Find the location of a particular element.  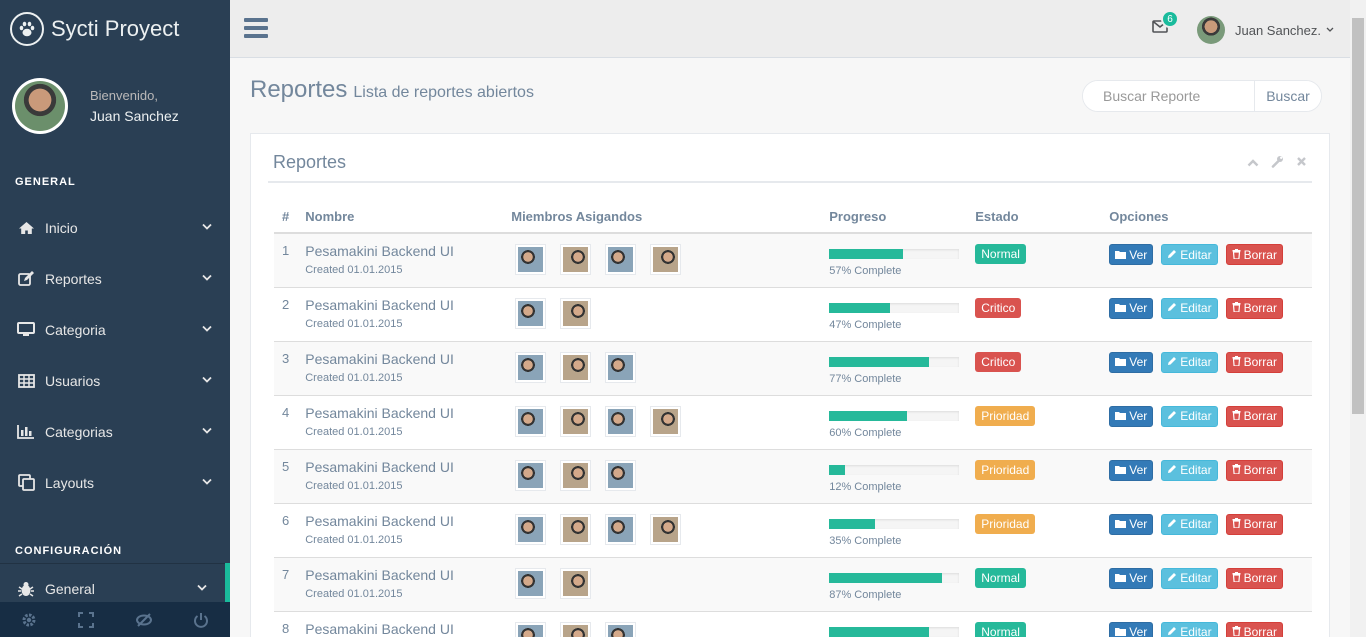

pencil-icon is located at coordinates (1172, 631).